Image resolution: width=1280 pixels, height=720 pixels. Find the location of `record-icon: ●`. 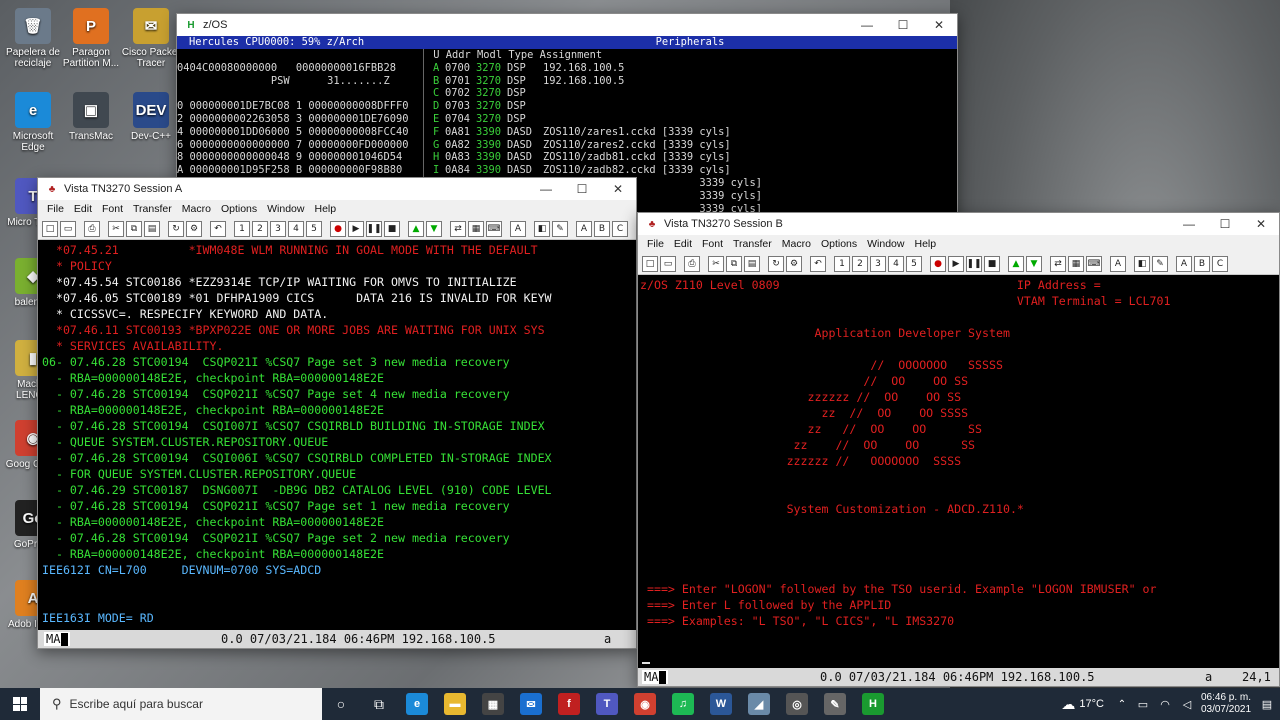

record-icon: ● is located at coordinates (338, 228).